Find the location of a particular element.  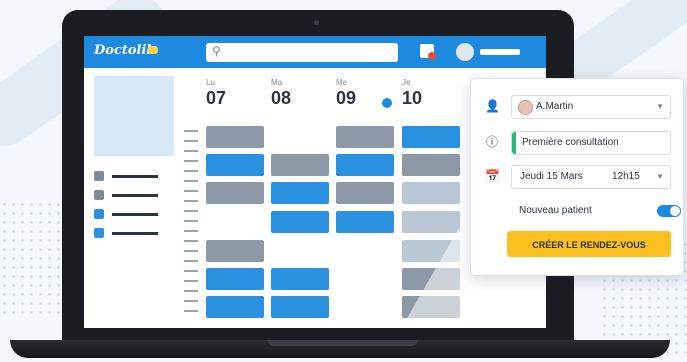

top-bar: Doctolib ⚲ is located at coordinates (315, 52).